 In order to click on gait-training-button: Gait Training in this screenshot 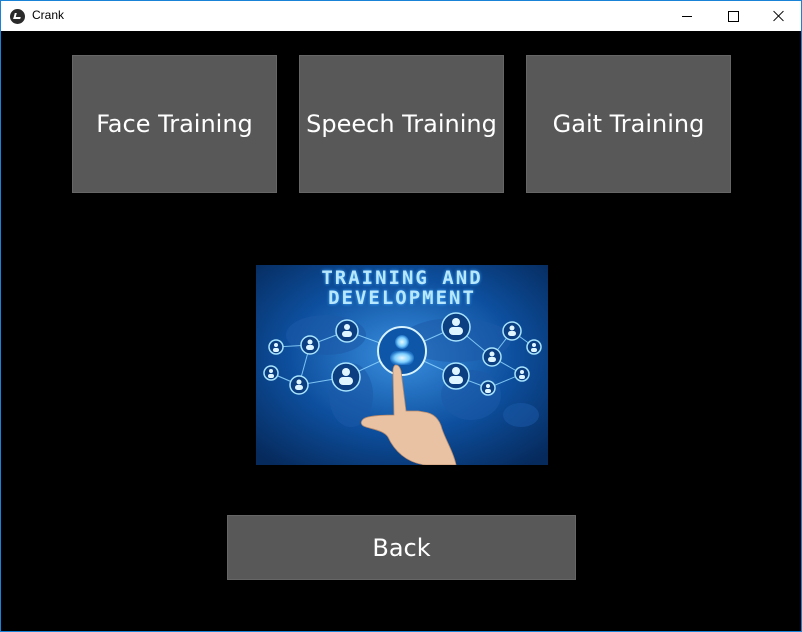, I will do `click(628, 124)`.